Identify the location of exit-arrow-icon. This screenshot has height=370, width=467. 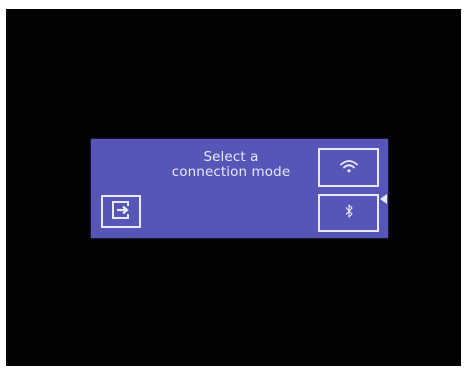
(121, 212).